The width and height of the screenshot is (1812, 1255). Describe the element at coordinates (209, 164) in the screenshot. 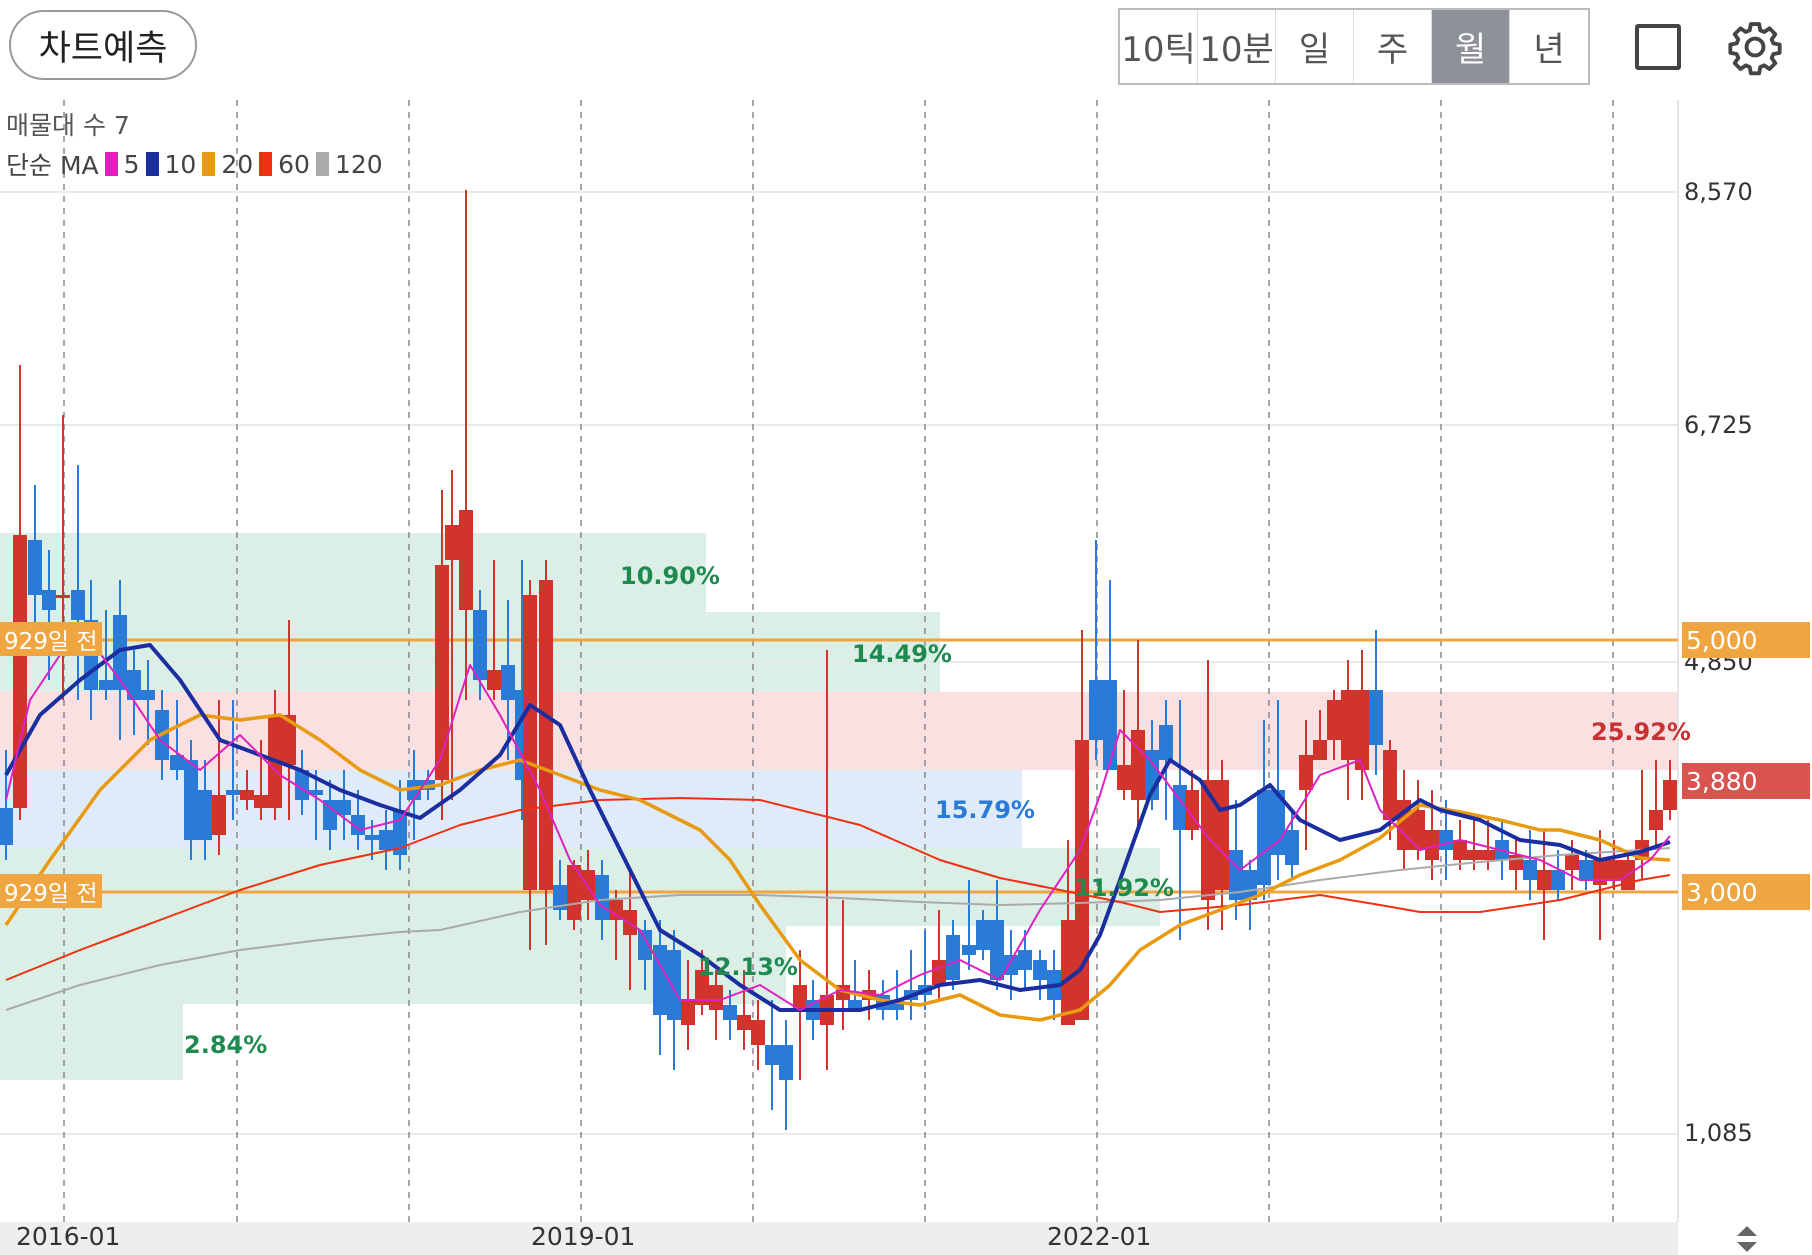

I see `ma20-swatch` at that location.